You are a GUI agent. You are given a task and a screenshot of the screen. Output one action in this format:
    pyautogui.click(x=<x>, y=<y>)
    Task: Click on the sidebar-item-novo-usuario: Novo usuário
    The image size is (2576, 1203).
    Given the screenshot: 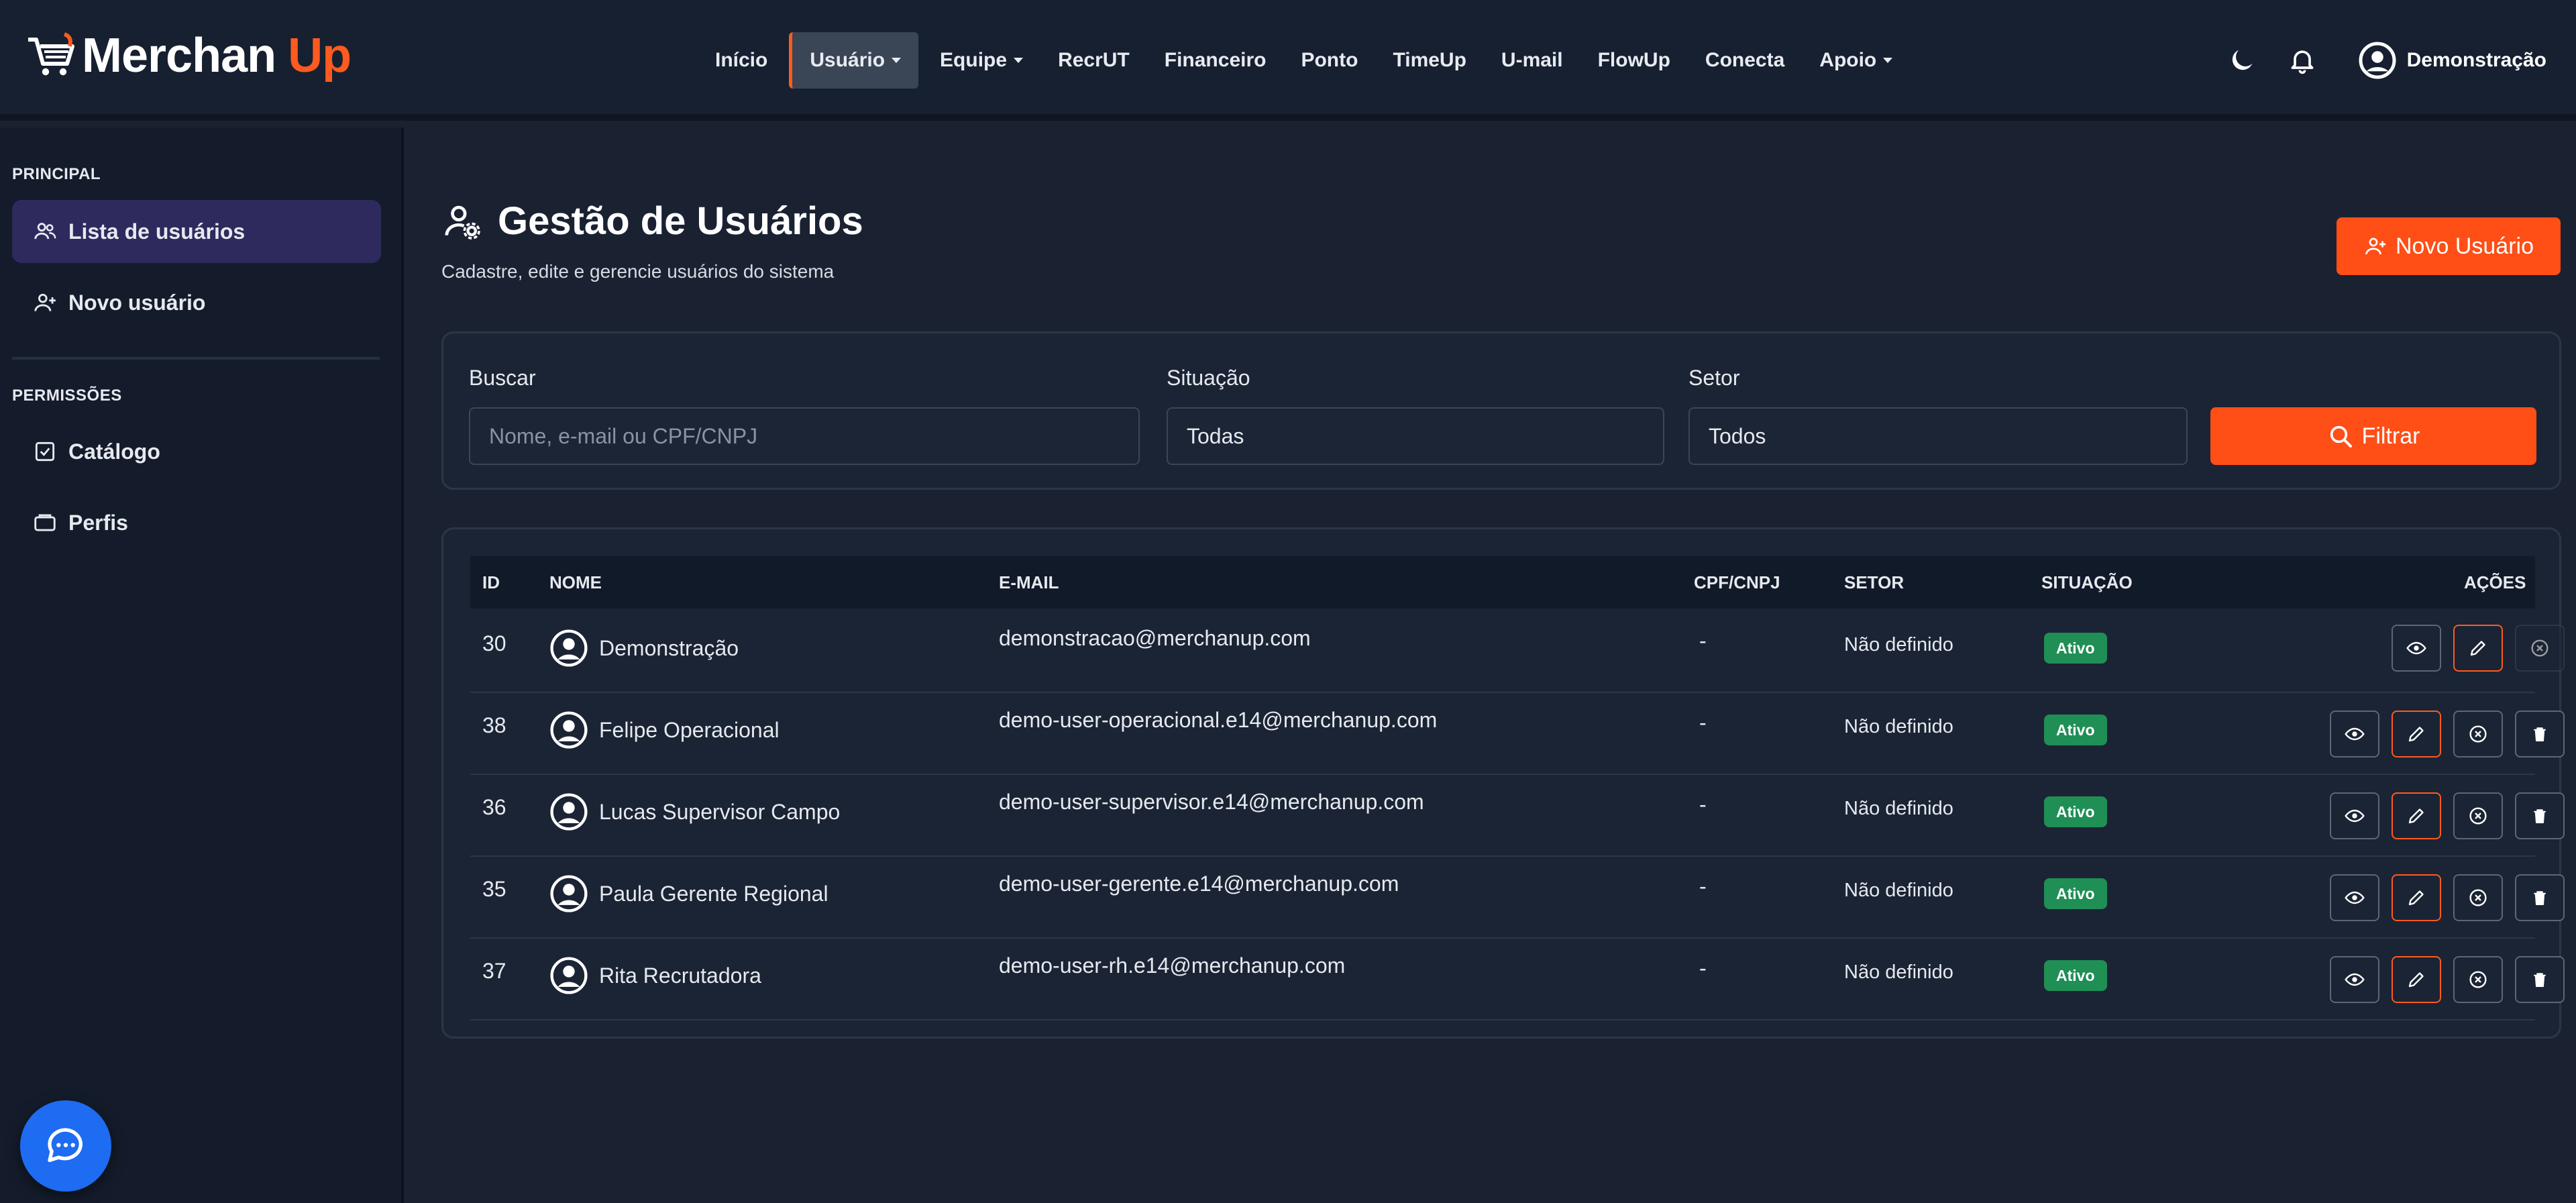 What is the action you would take?
    pyautogui.click(x=196, y=302)
    